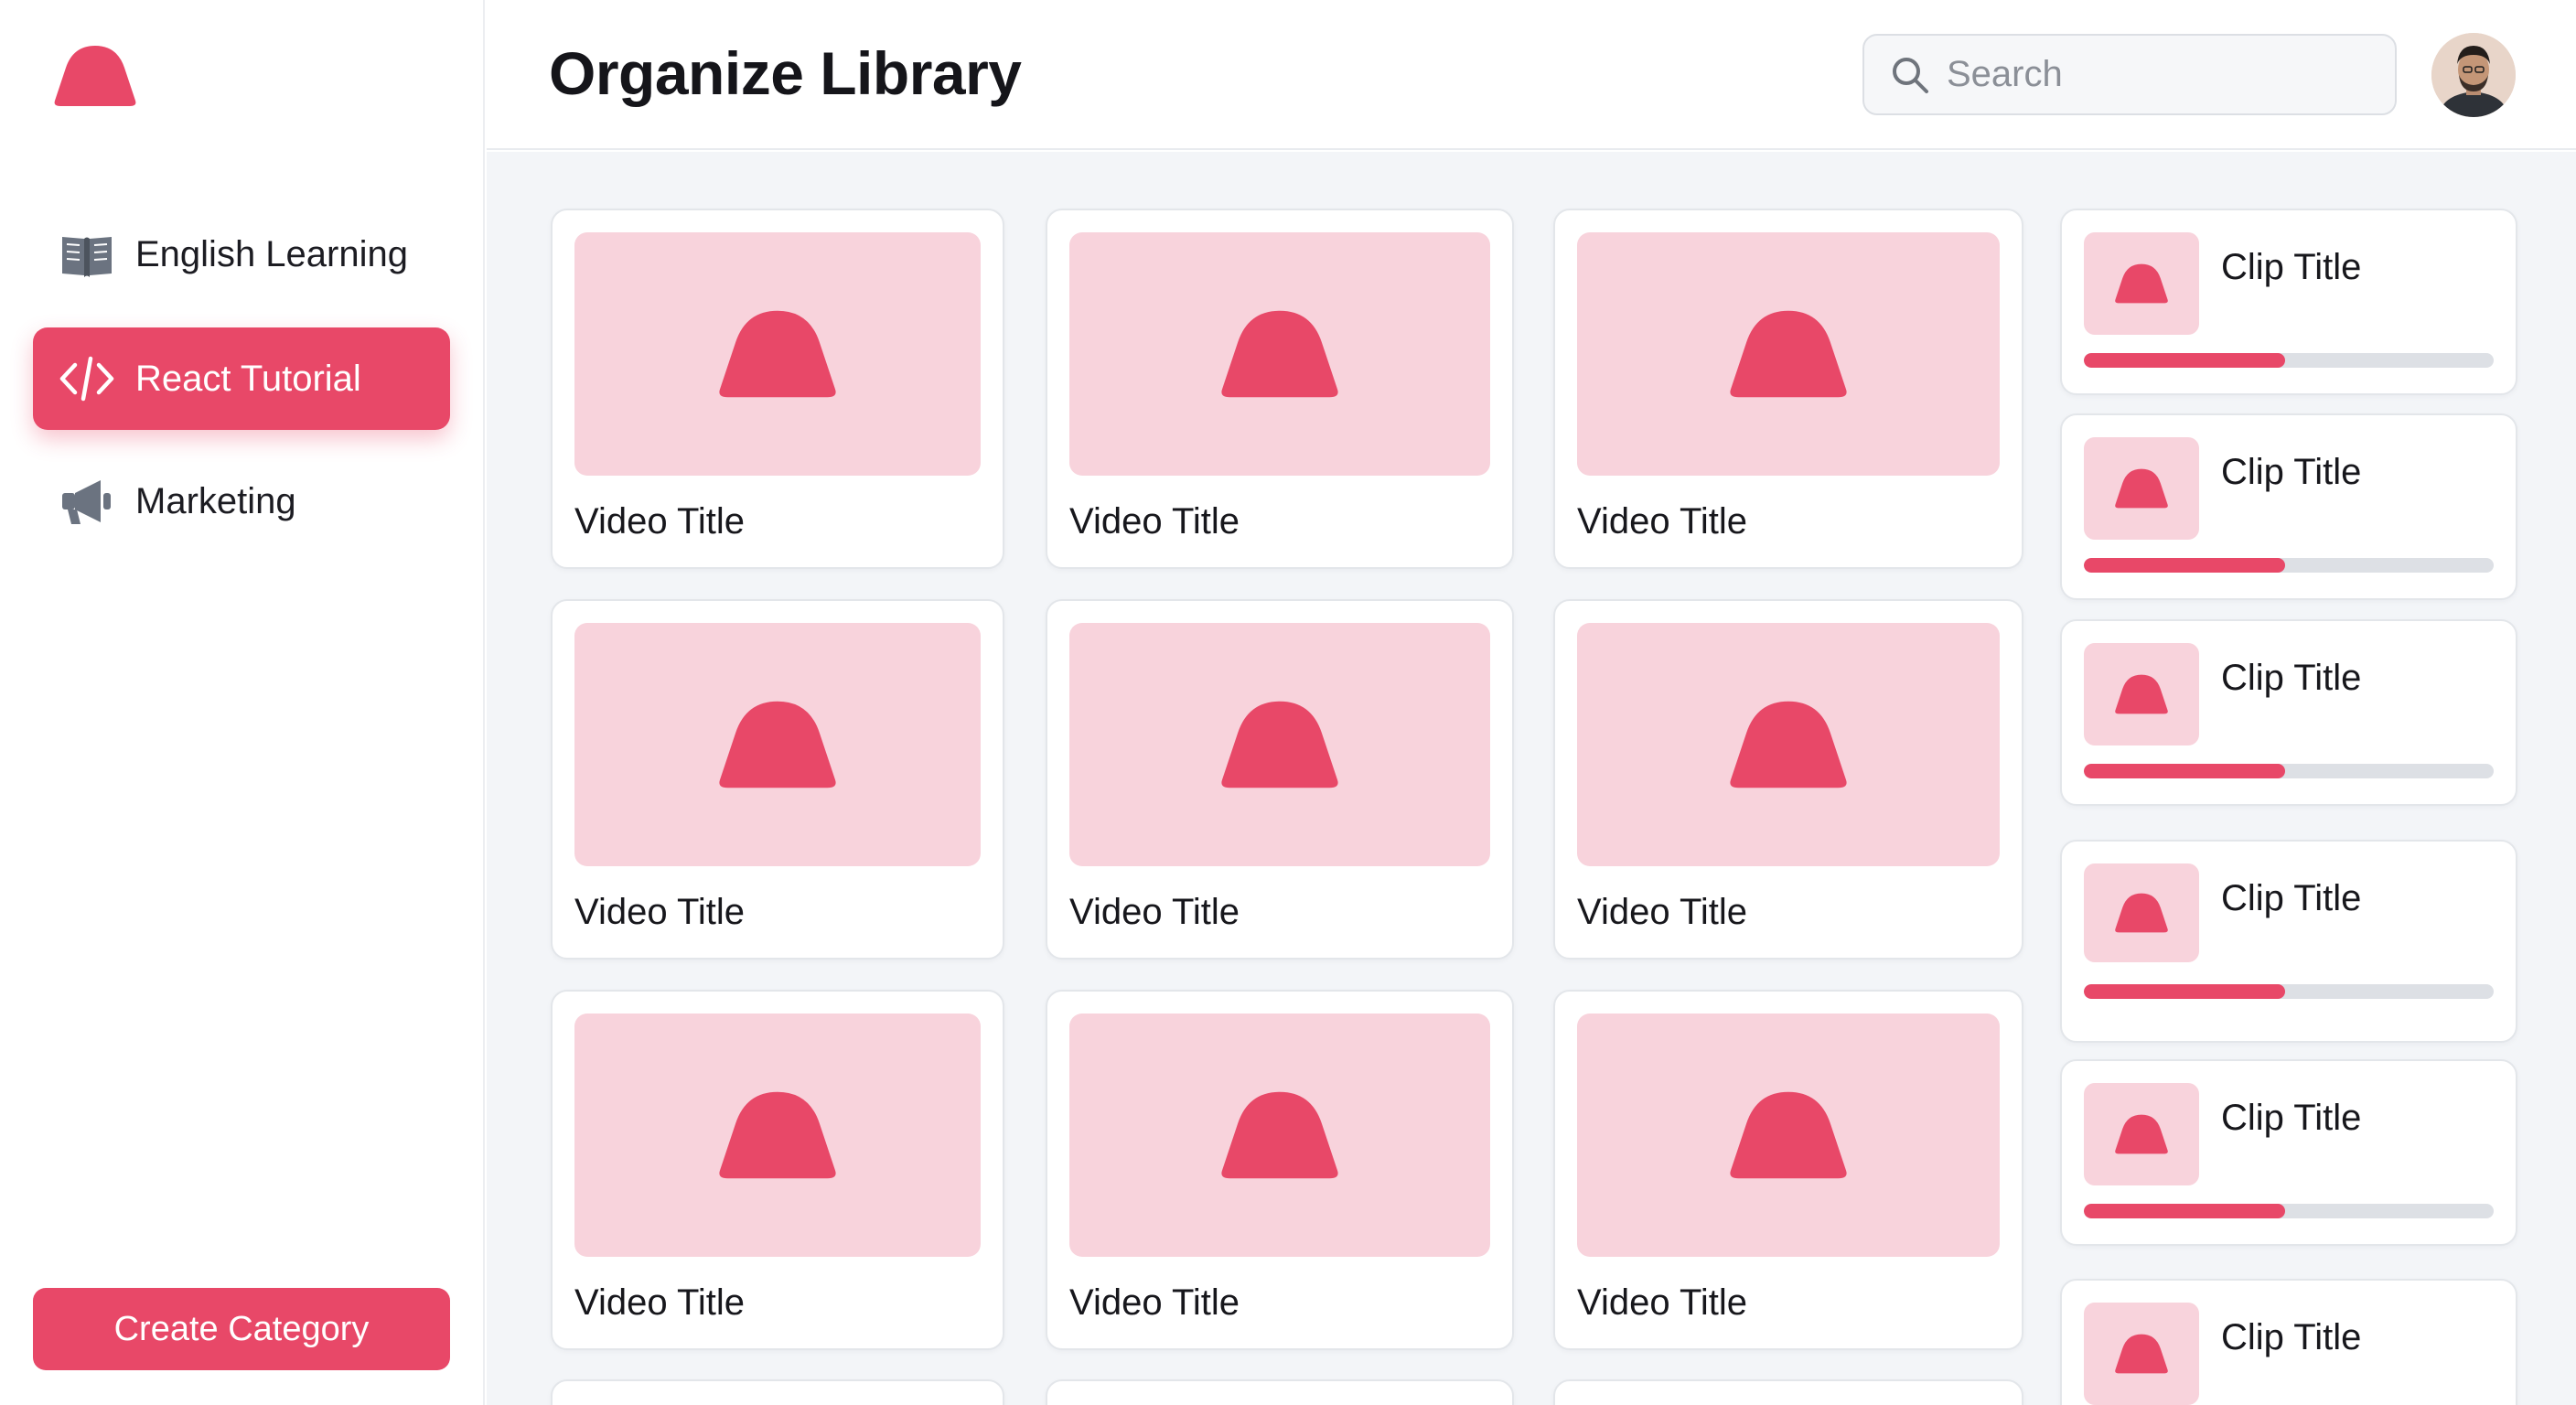 Image resolution: width=2576 pixels, height=1405 pixels. I want to click on helmet-logo-icon, so click(95, 75).